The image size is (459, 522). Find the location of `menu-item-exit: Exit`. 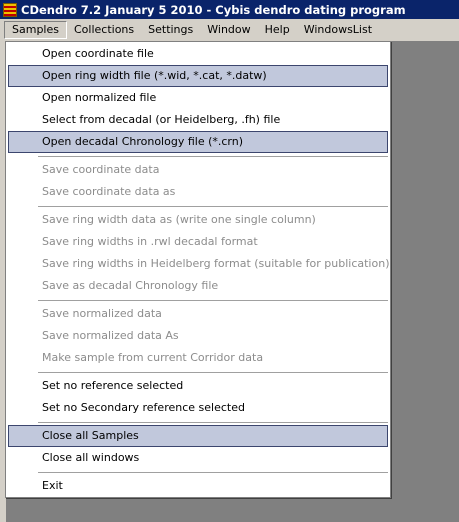

menu-item-exit: Exit is located at coordinates (198, 486).